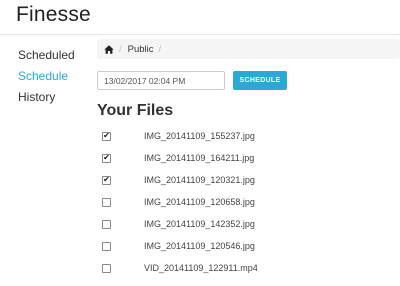  I want to click on file-row: VID_20141109_122911.mp4, so click(242, 268).